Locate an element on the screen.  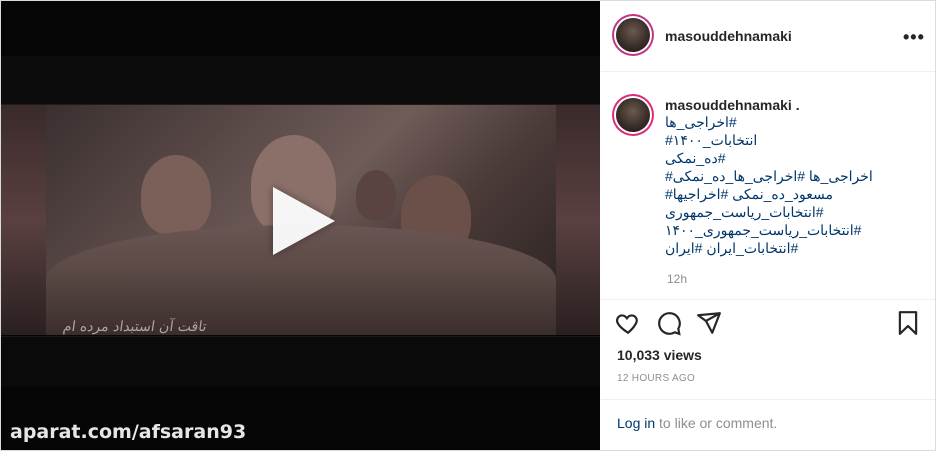
video-overlay-caption: تاقت آن استبداد مرده ام is located at coordinates (134, 327).